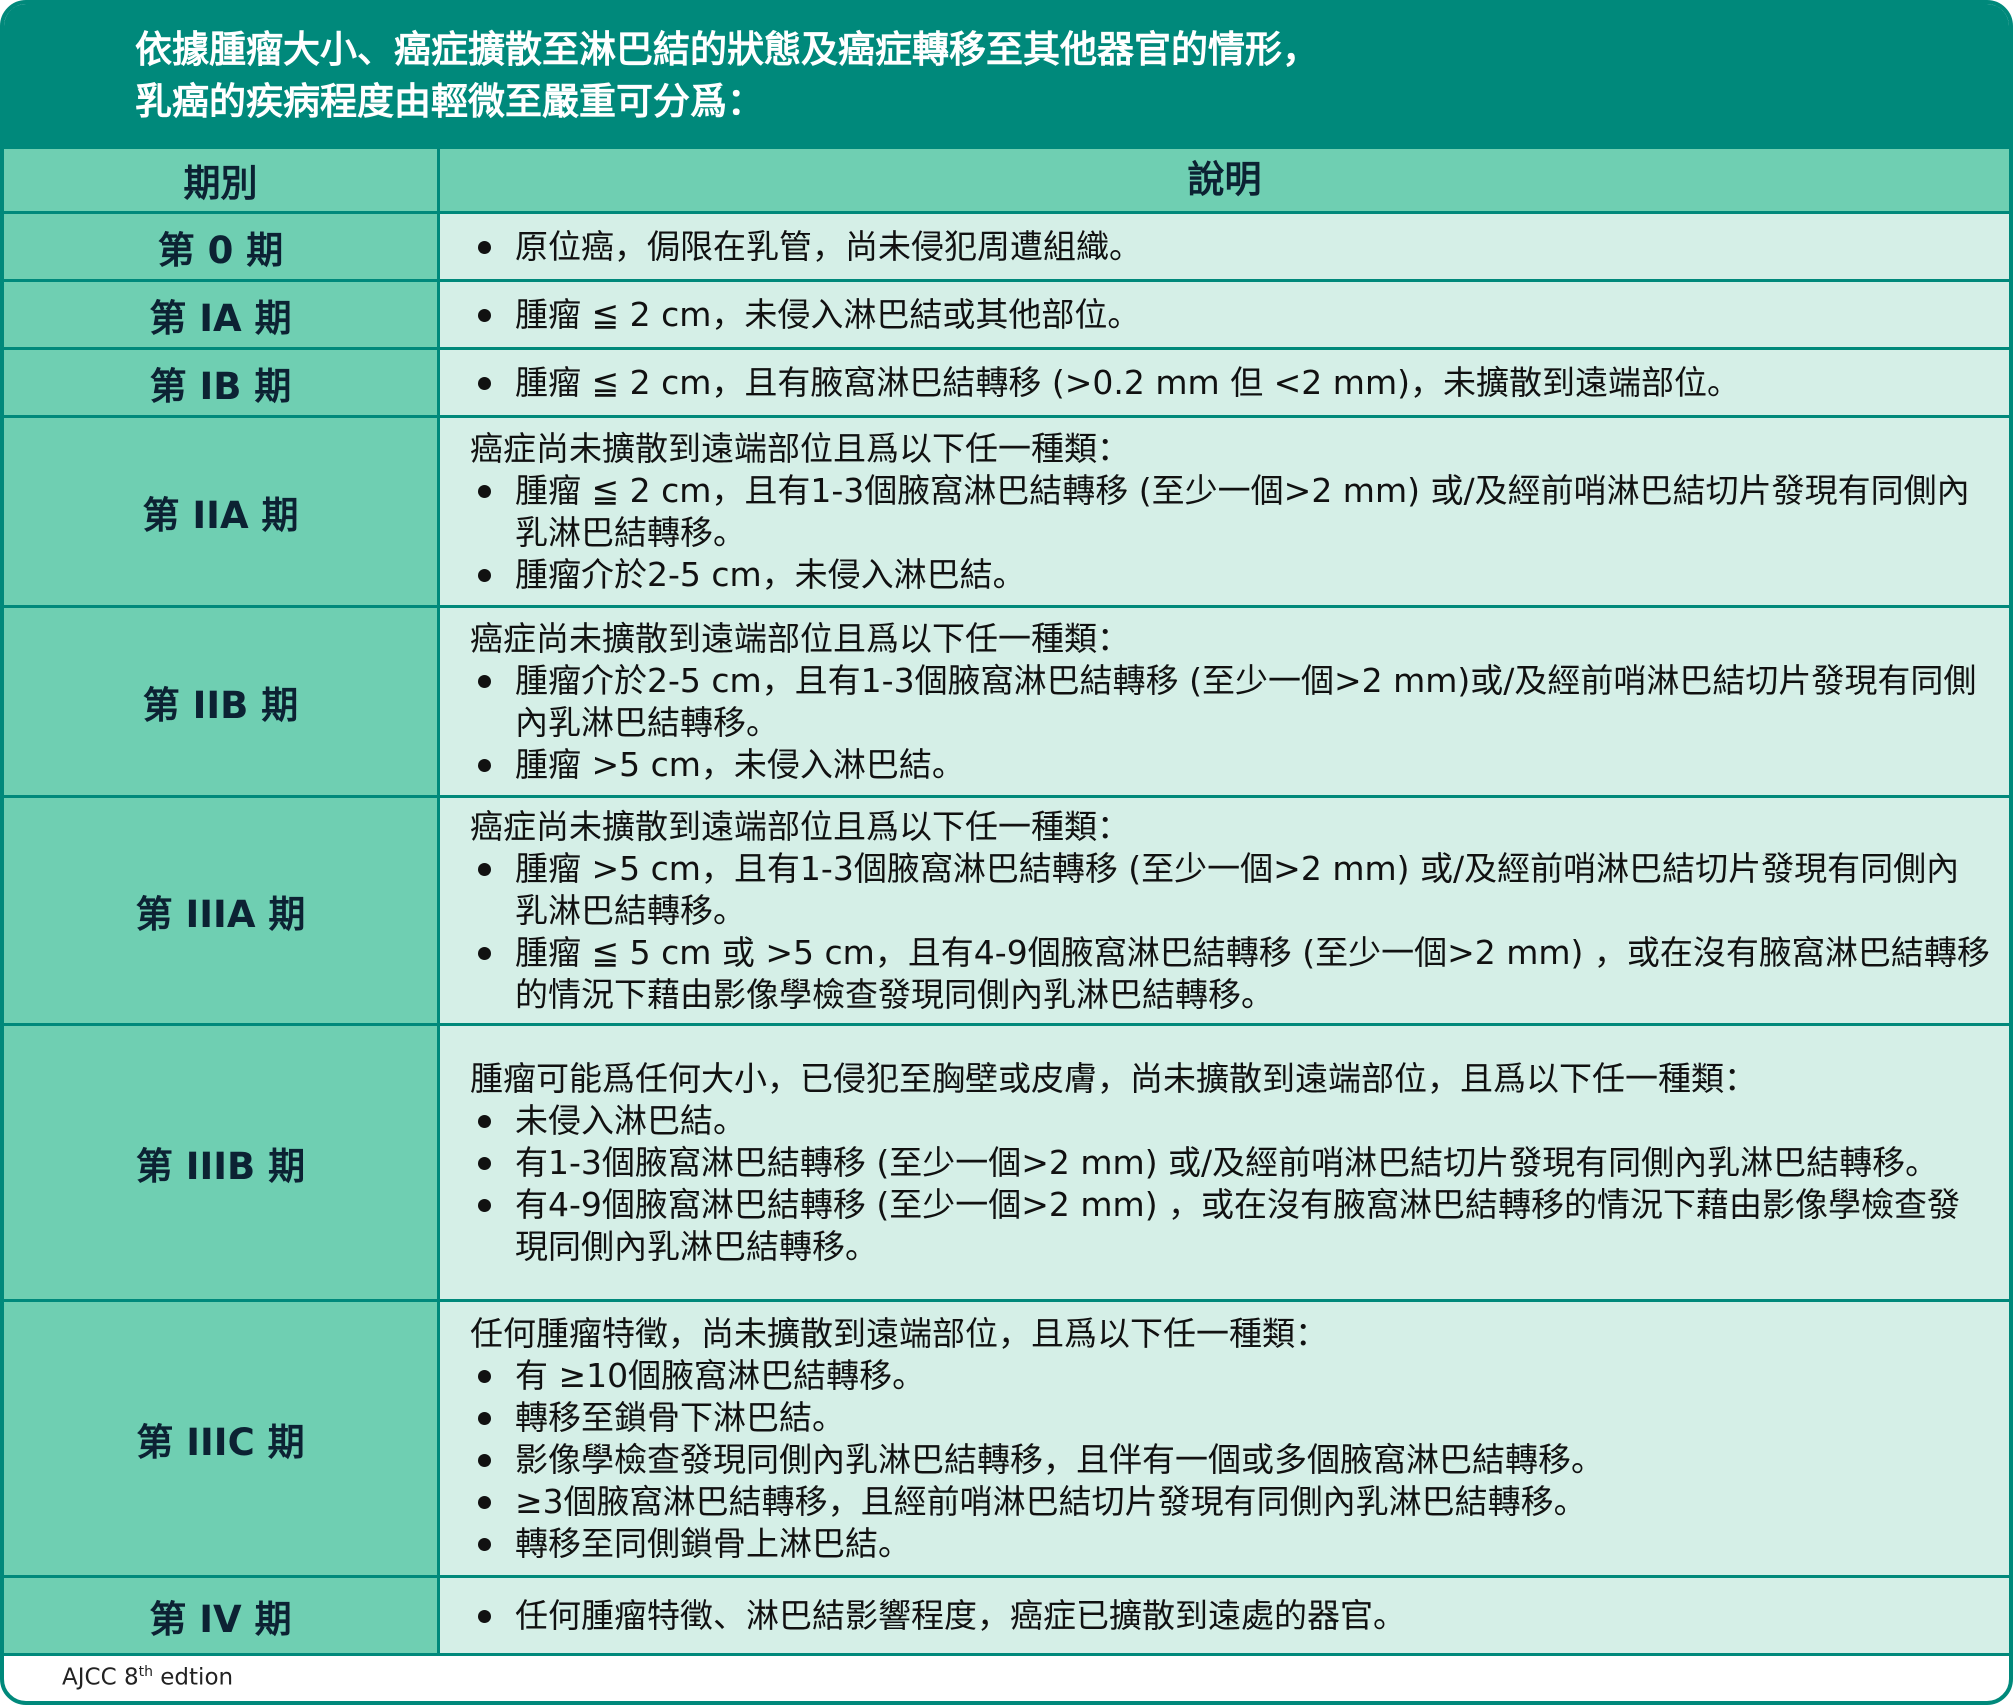  Describe the element at coordinates (1113, 1078) in the screenshot. I see `description-intro: 腫瘤可能爲任何大小，已侵犯至胸壁或皮膚，尚未擴散到遠端部位，且爲以下任一種類：` at that location.